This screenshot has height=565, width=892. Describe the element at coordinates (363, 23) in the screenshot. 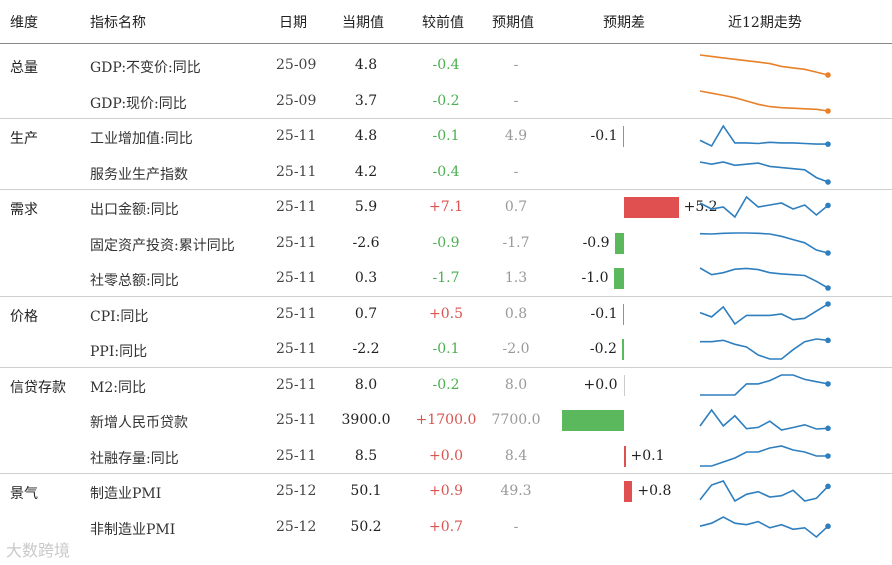

I see `header-current: 当期值` at that location.